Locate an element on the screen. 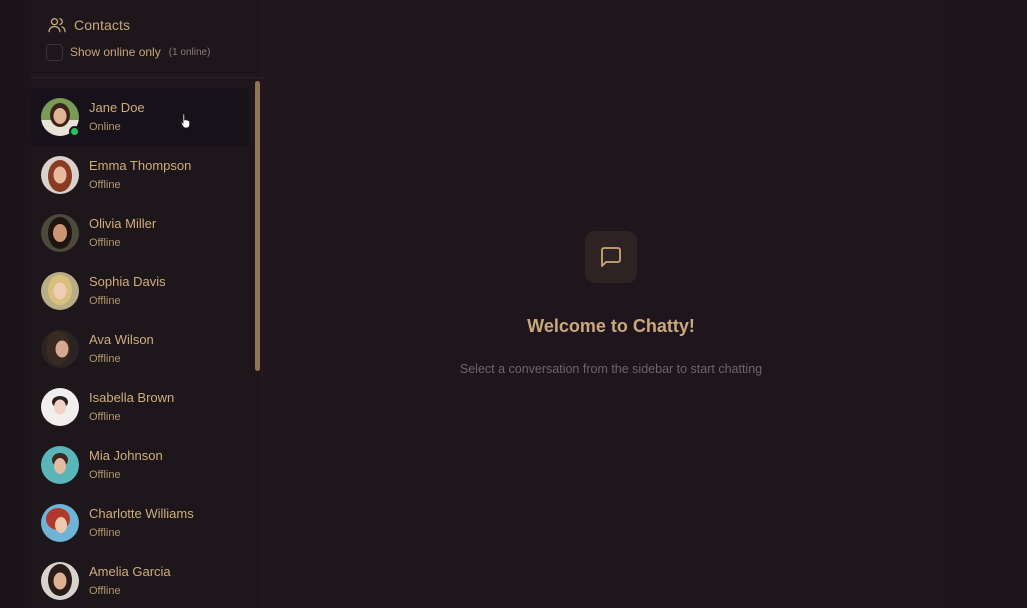 This screenshot has height=608, width=1027. contact-item: Charlotte Williams Offline is located at coordinates (140, 523).